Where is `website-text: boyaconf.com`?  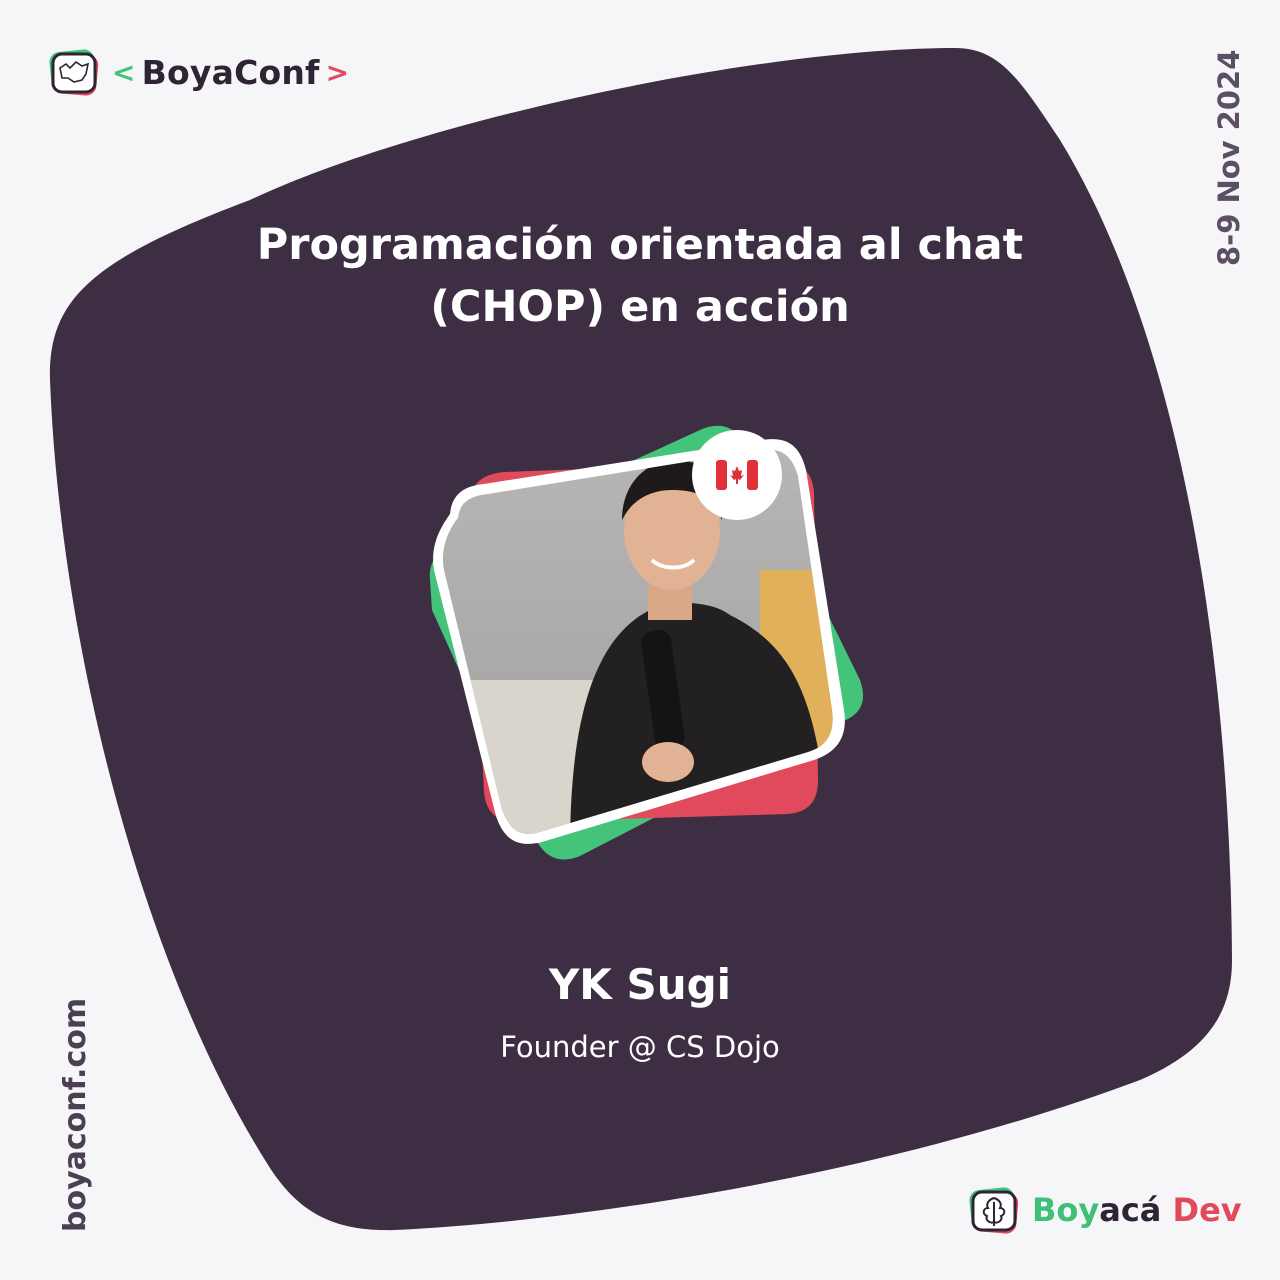
website-text: boyaconf.com is located at coordinates (75, 1114).